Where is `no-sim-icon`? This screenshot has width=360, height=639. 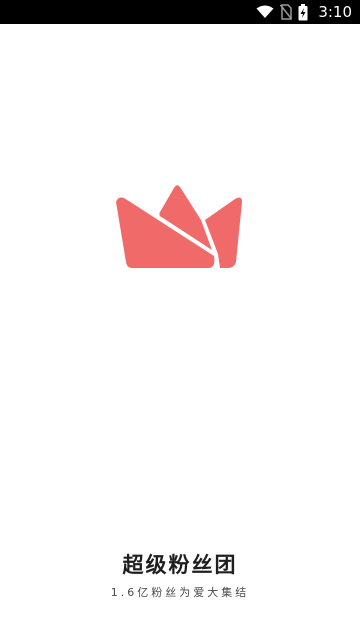 no-sim-icon is located at coordinates (286, 12).